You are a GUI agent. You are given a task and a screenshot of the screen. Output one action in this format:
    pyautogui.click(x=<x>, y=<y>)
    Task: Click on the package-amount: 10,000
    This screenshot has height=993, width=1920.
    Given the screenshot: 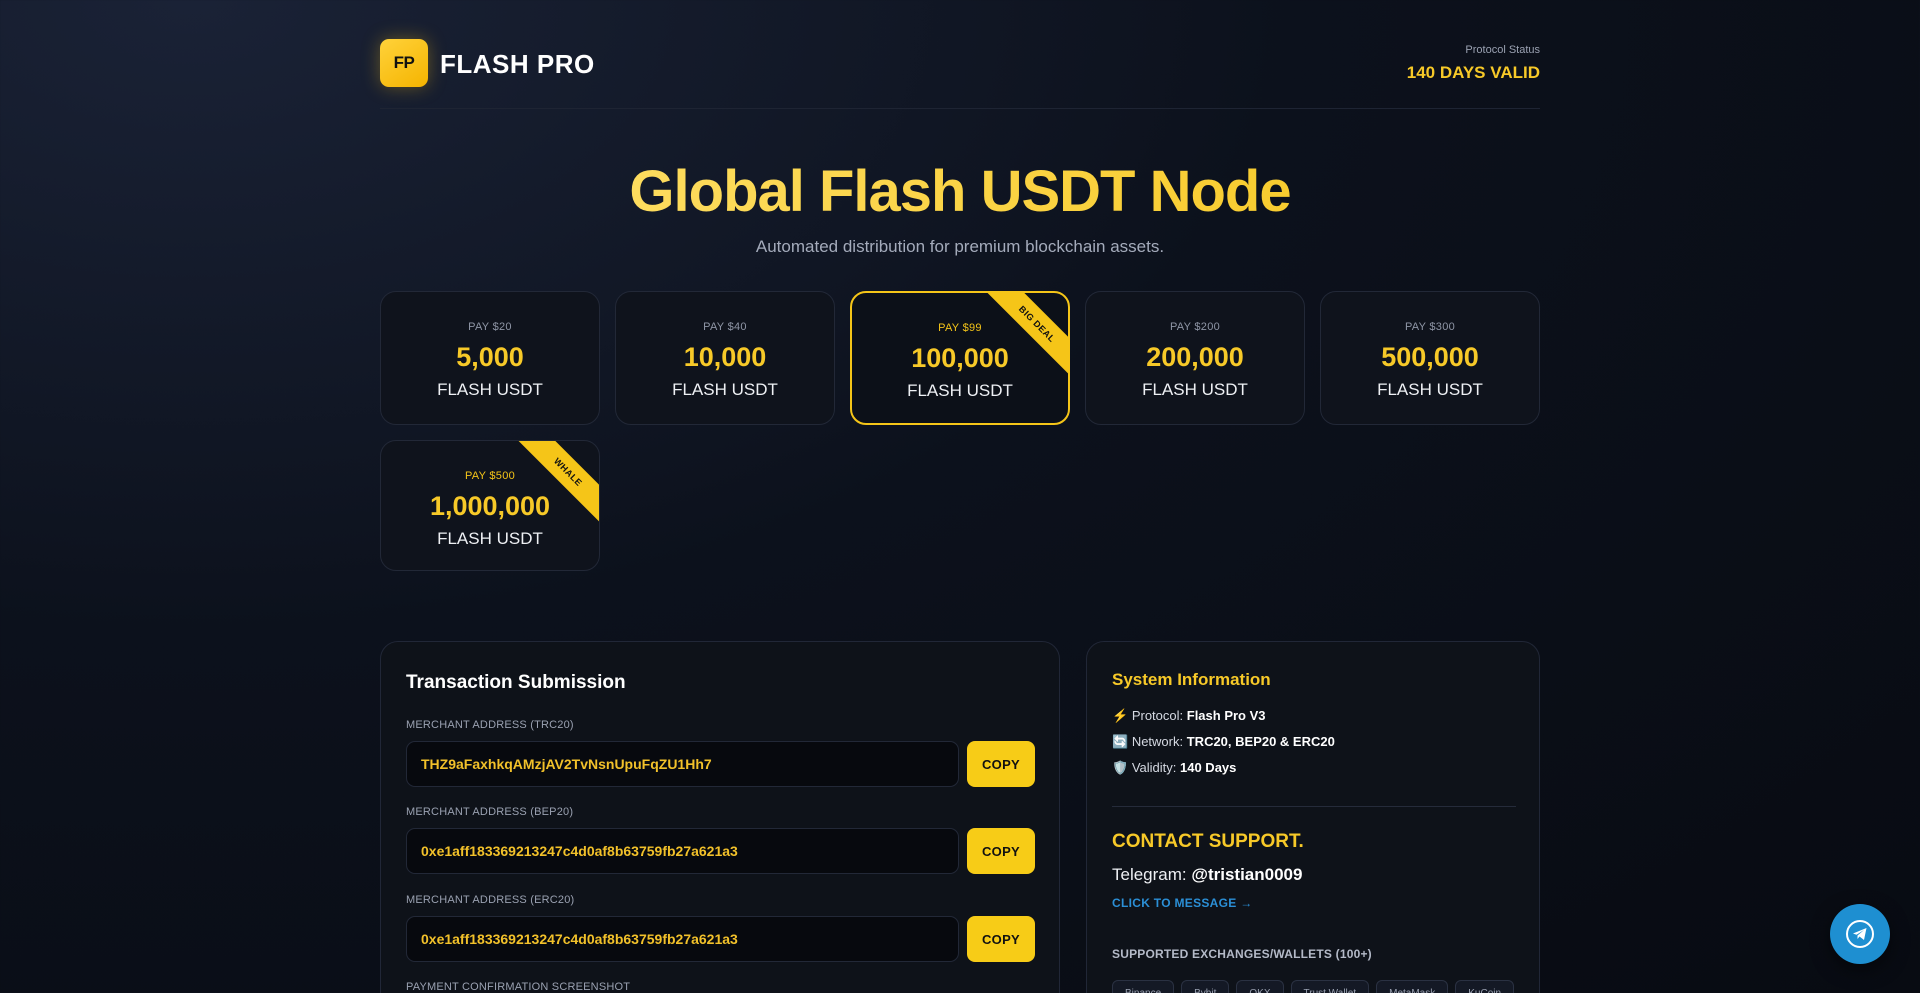 What is the action you would take?
    pyautogui.click(x=725, y=357)
    